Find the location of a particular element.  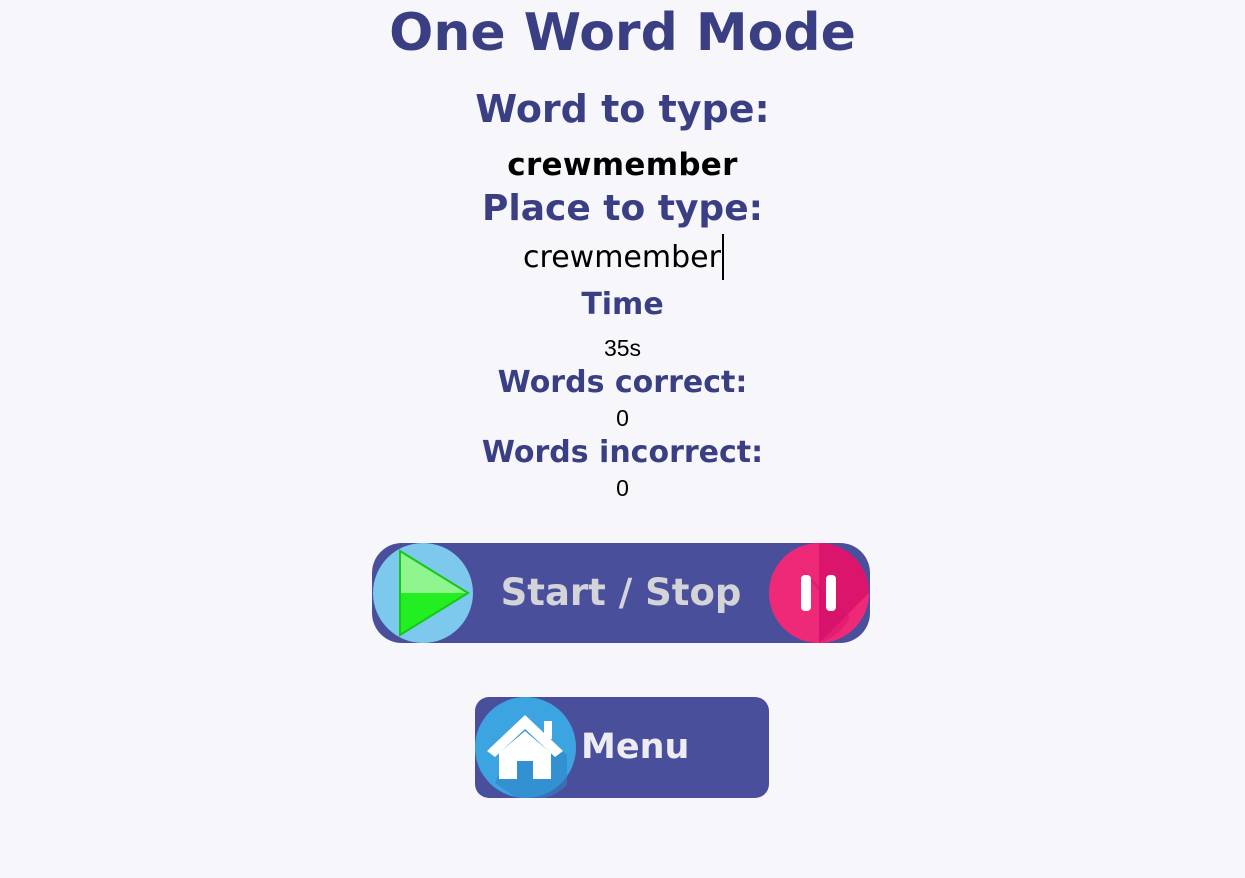

start-stop-button: Start / Stop is located at coordinates (621, 593).